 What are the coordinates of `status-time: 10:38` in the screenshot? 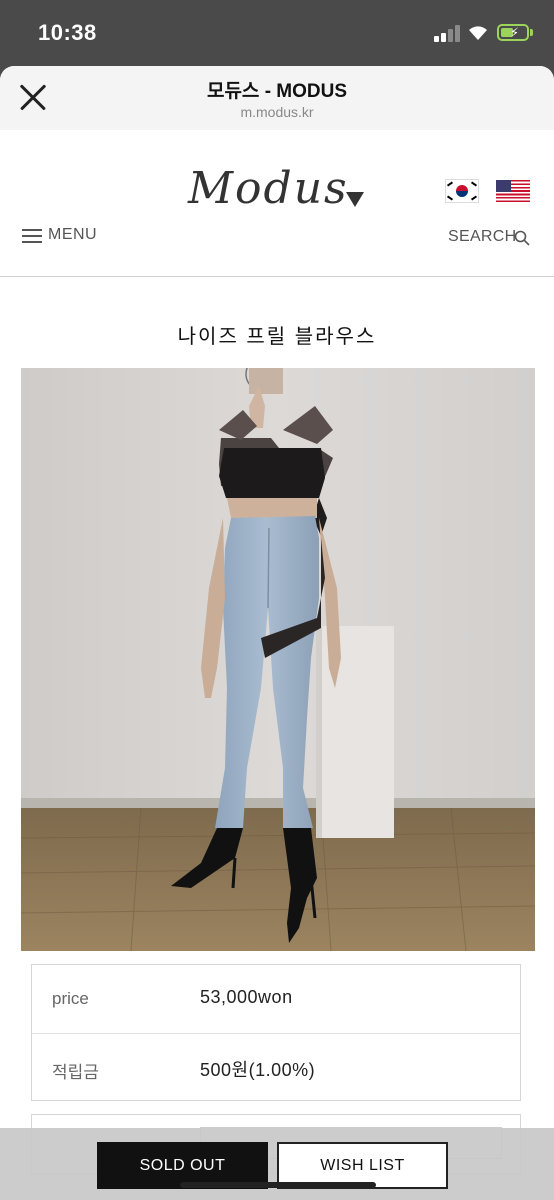 It's located at (67, 32).